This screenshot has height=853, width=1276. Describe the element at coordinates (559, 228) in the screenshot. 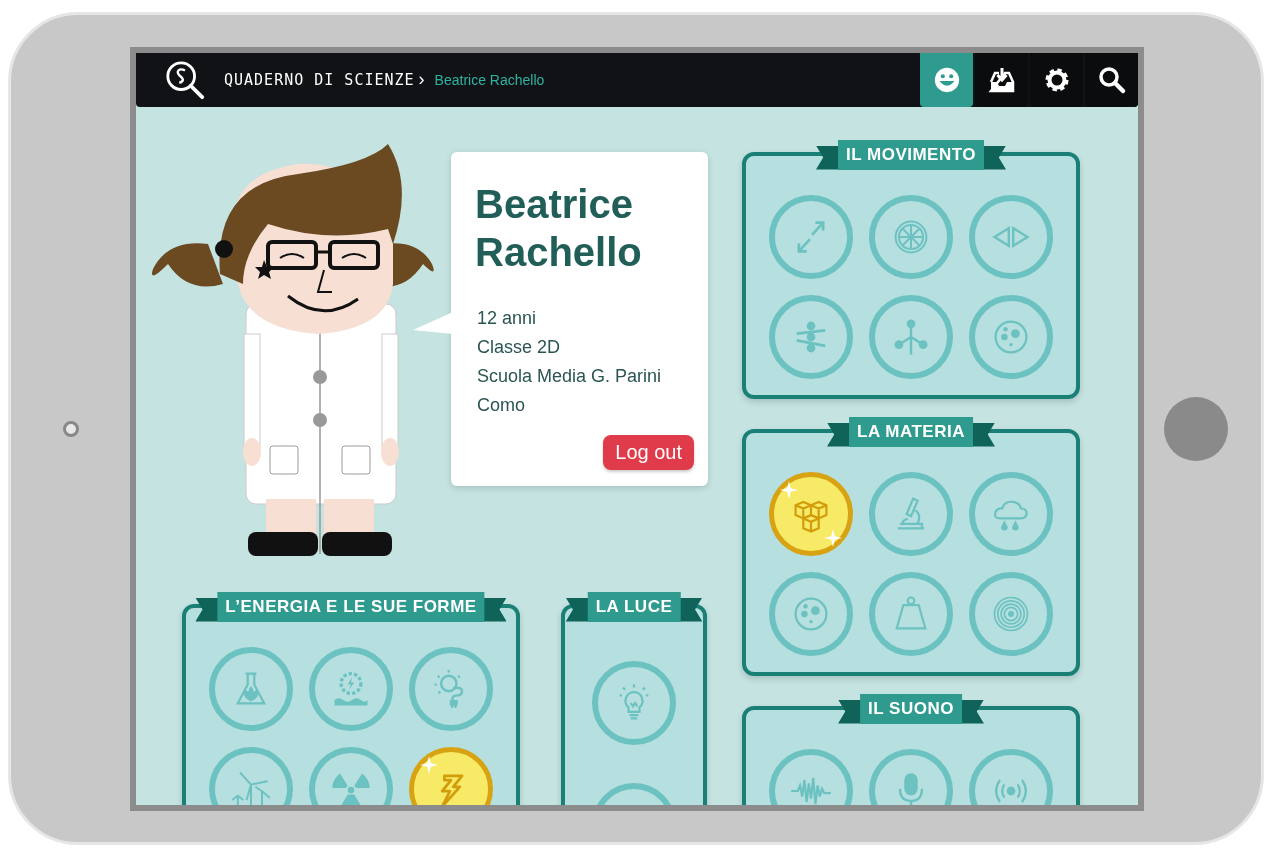

I see `profile-name: Beatrice Rachello` at that location.